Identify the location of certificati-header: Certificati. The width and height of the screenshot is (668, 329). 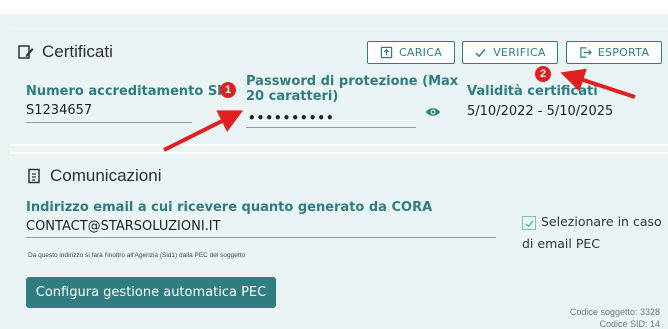
(65, 52).